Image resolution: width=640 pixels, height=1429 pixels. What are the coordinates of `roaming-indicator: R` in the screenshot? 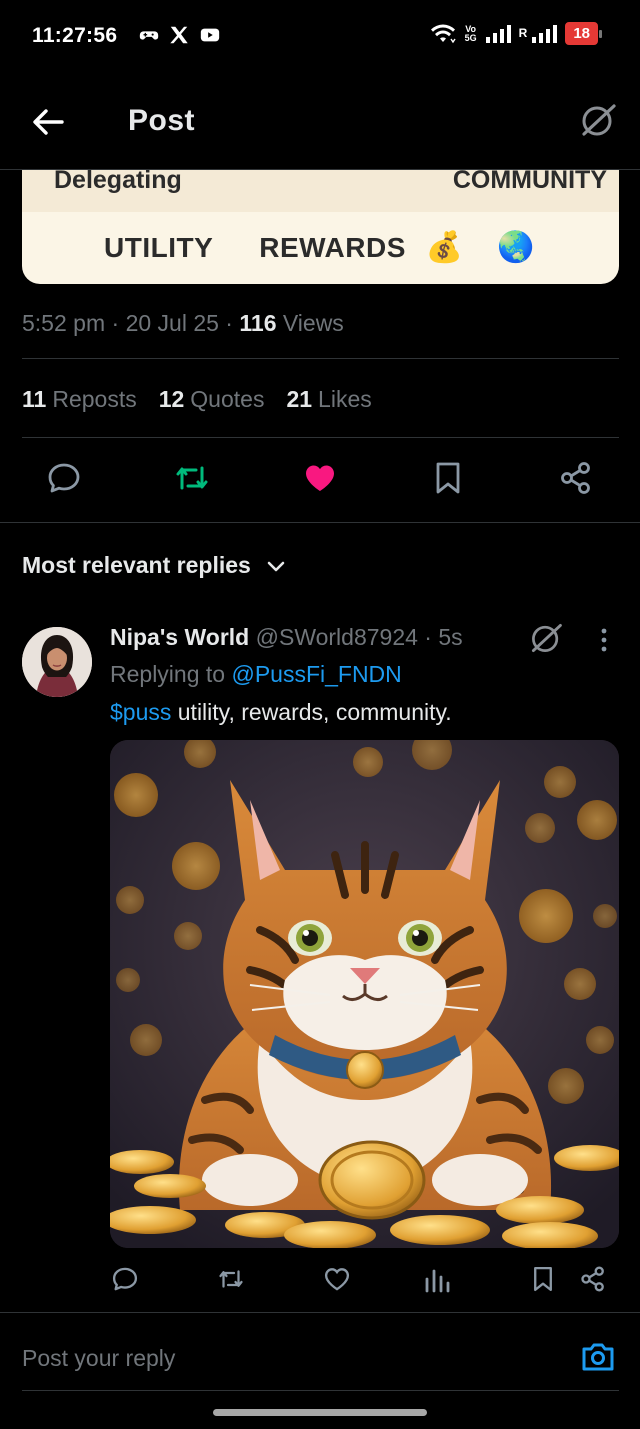 It's located at (523, 33).